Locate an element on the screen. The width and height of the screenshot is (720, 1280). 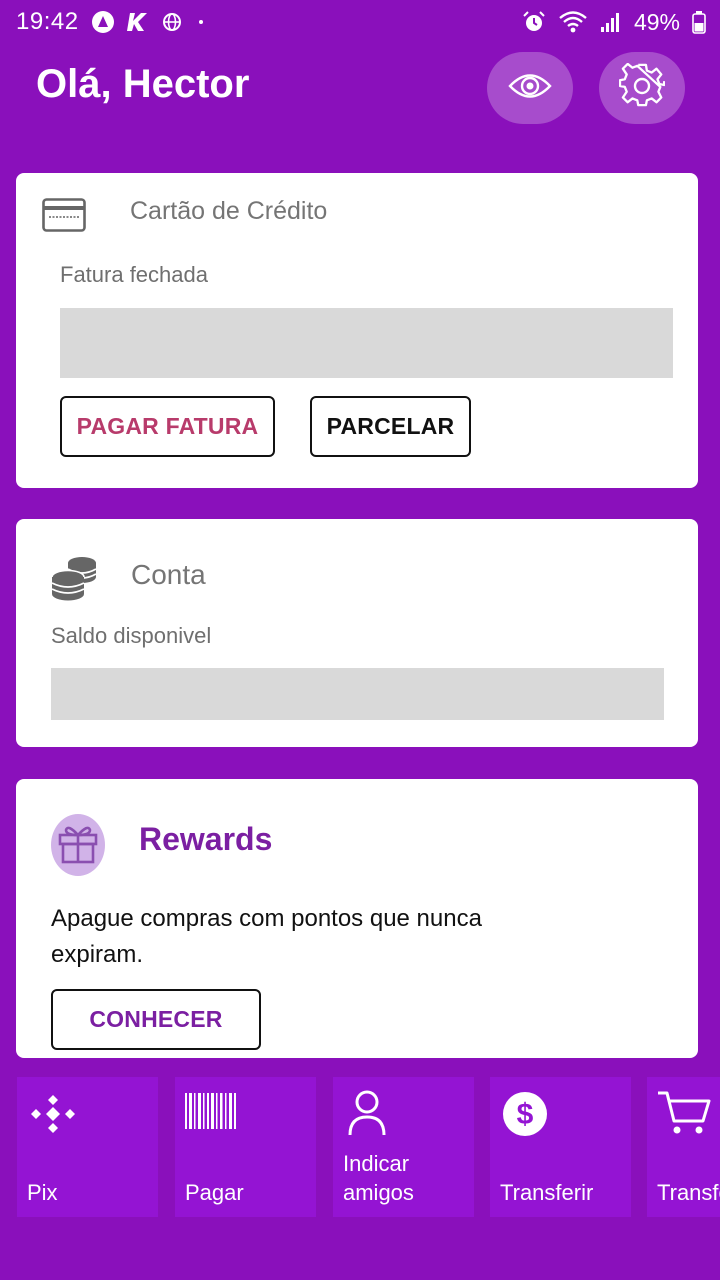
dot-icon is located at coordinates (201, 22).